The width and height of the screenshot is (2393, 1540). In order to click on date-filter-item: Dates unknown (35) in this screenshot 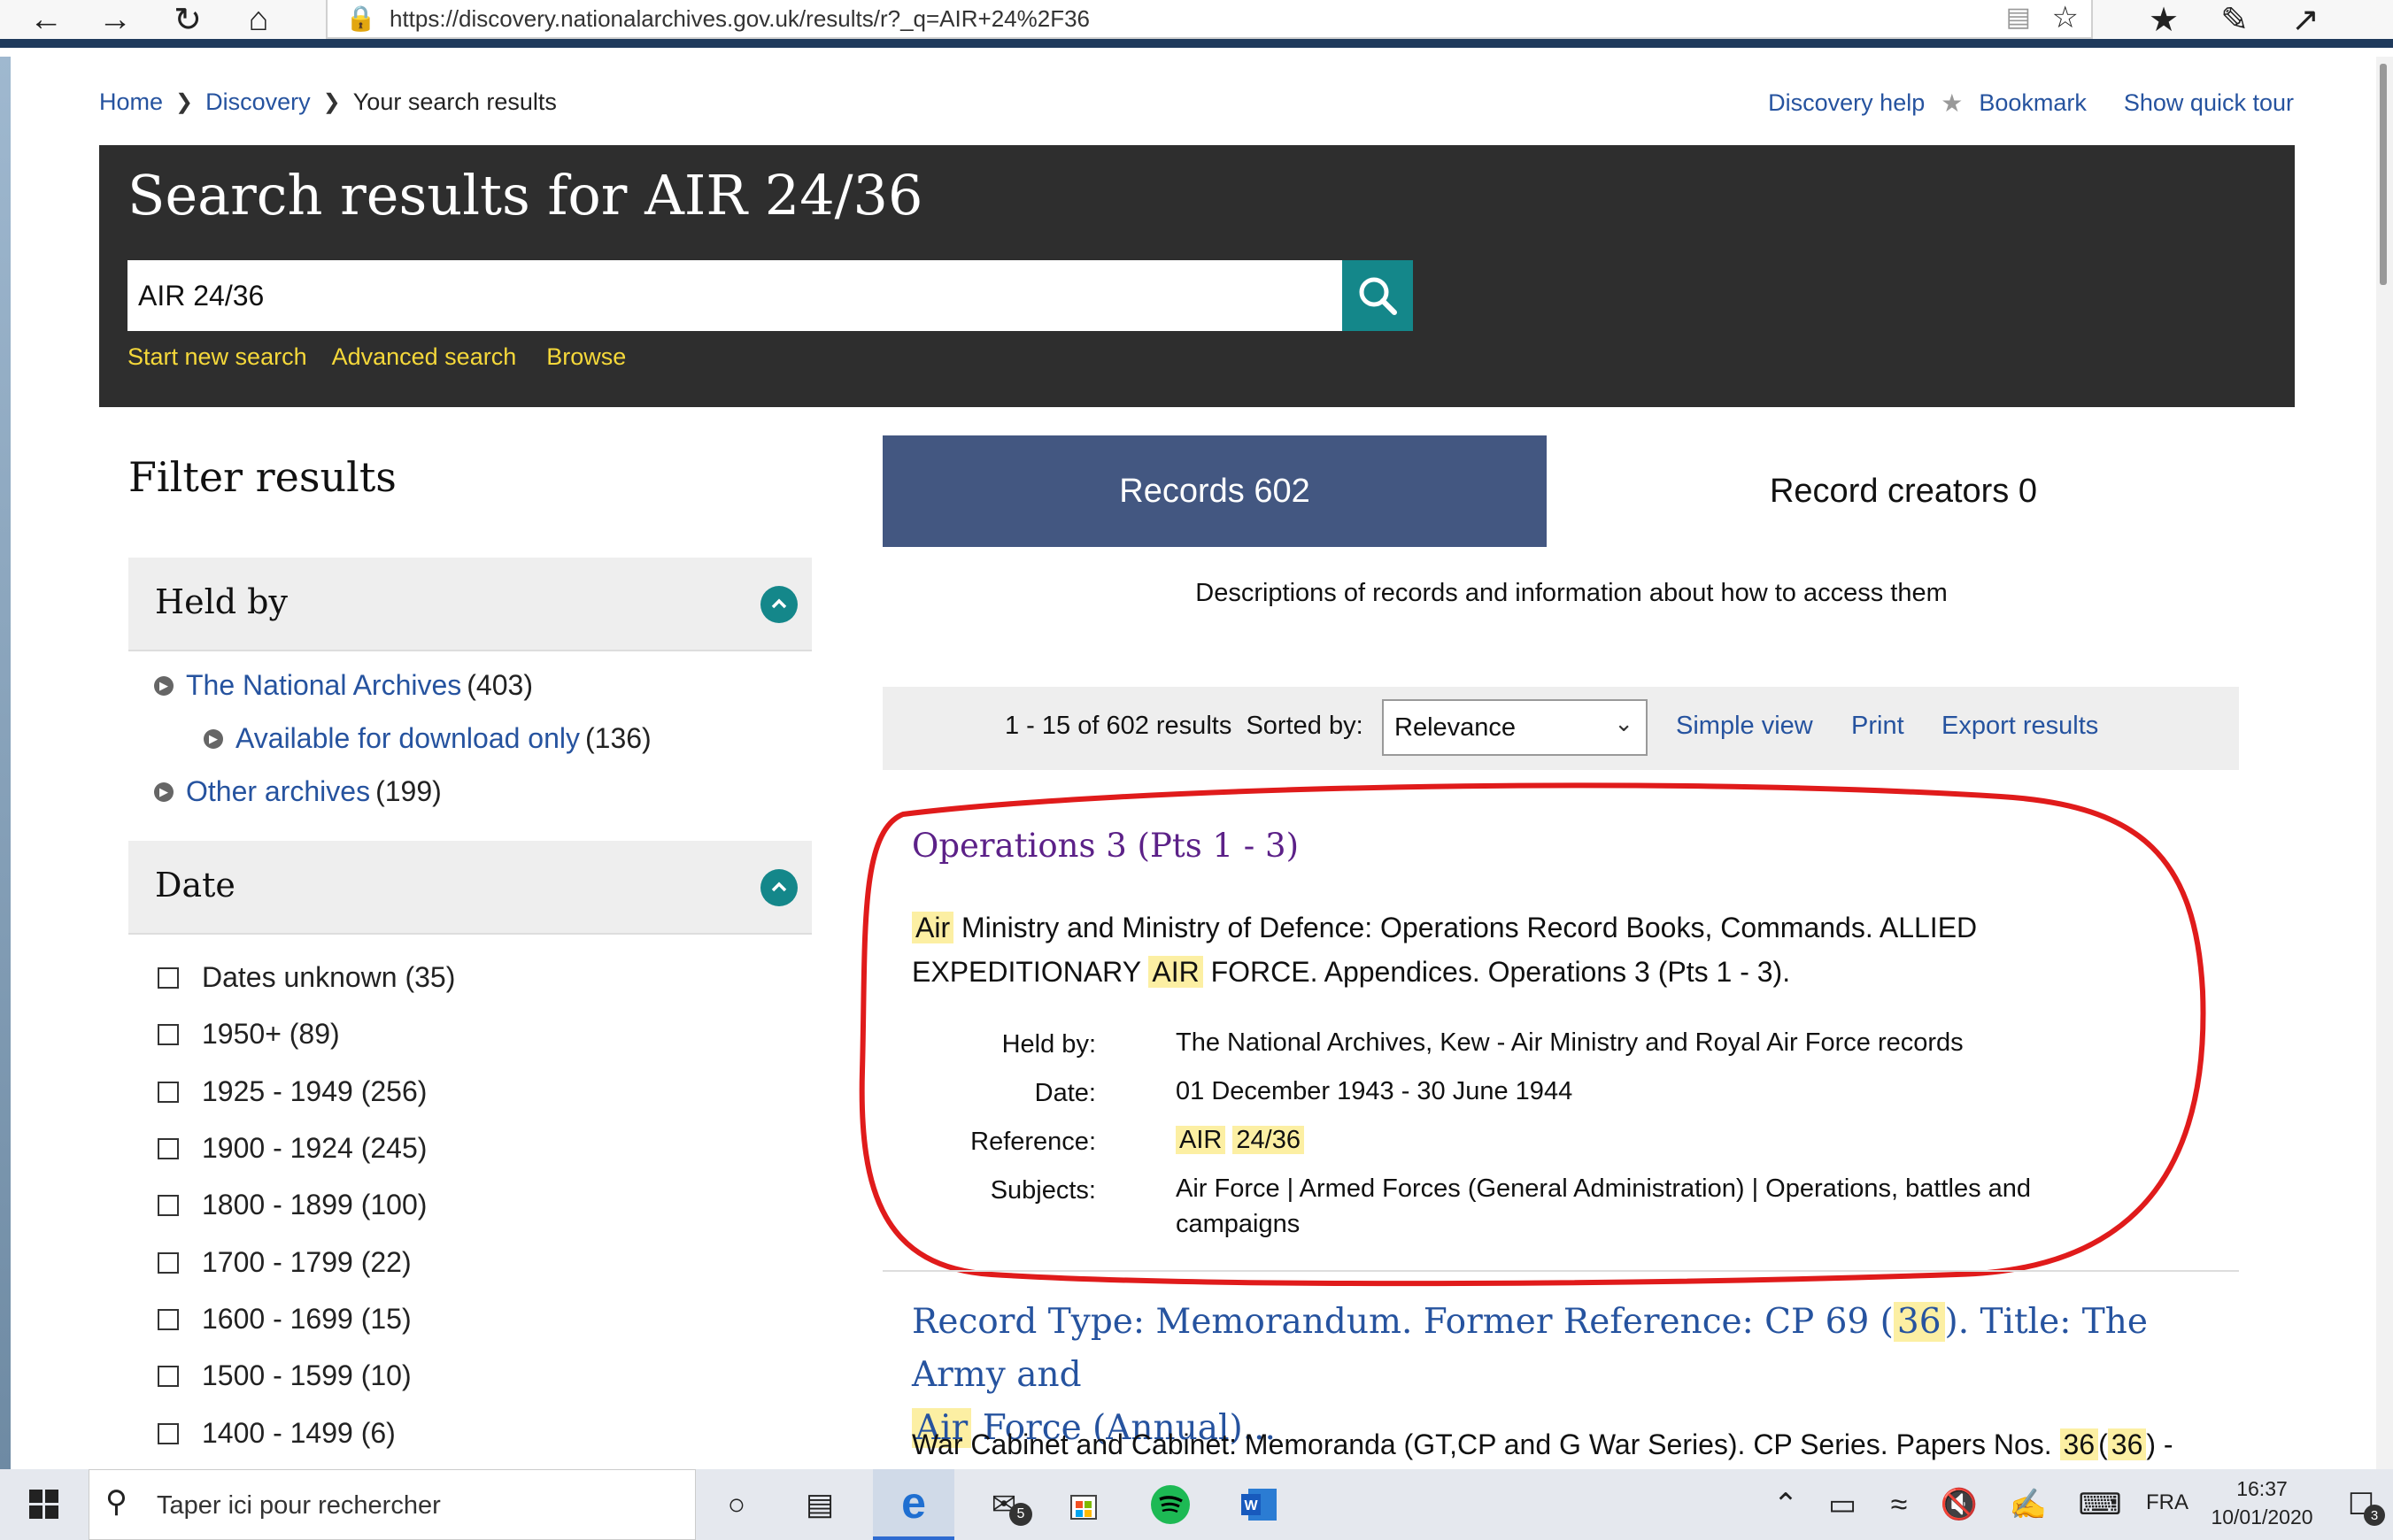, I will do `click(306, 977)`.